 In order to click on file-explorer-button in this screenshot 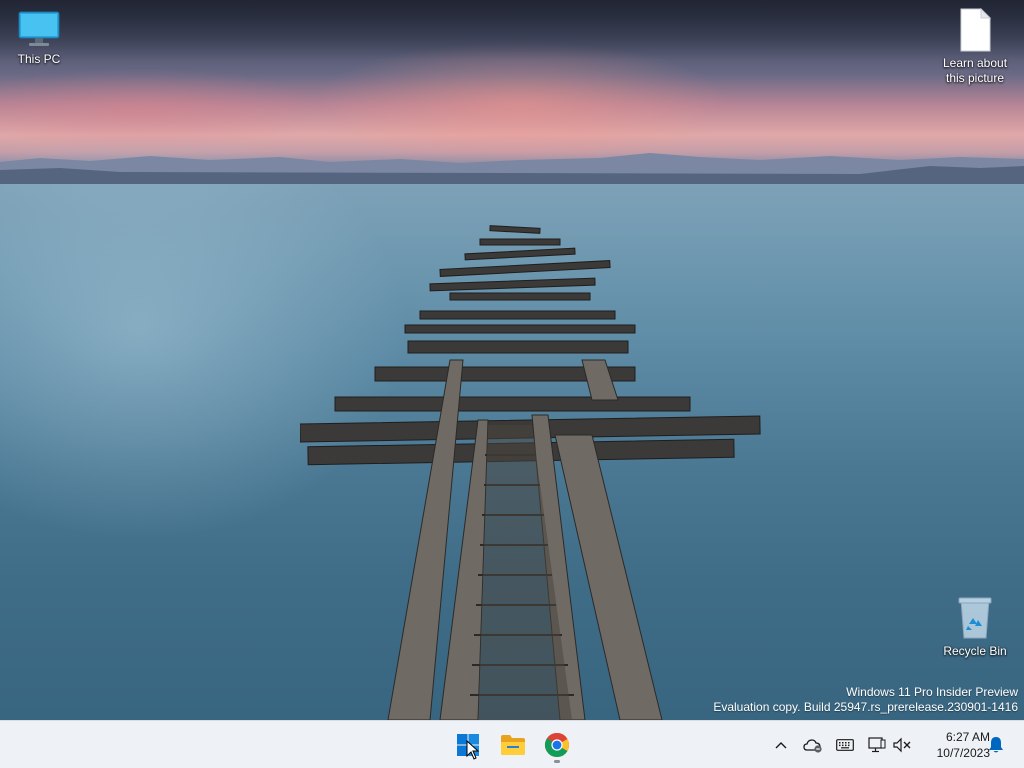, I will do `click(513, 745)`.